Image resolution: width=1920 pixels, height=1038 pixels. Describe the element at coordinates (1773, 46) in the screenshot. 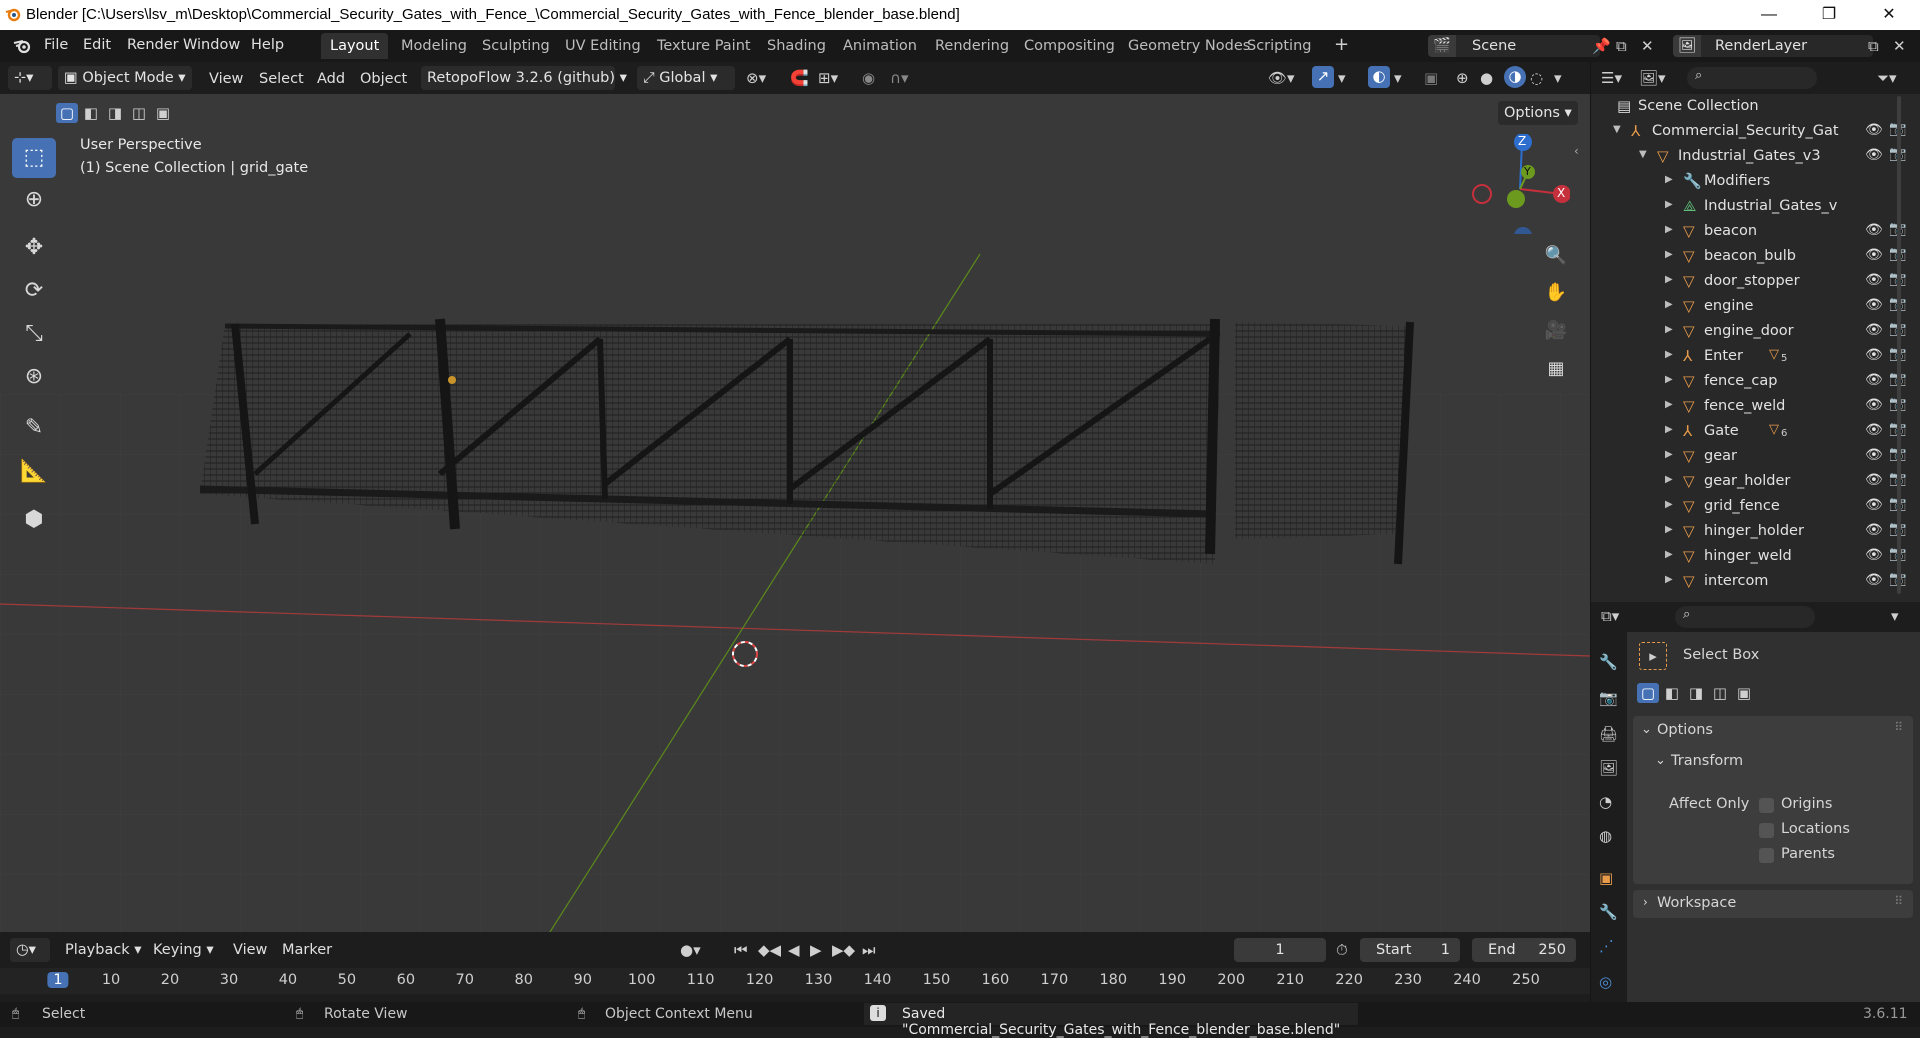

I see `view-layer-selector: 🖼 RenderLayer` at that location.